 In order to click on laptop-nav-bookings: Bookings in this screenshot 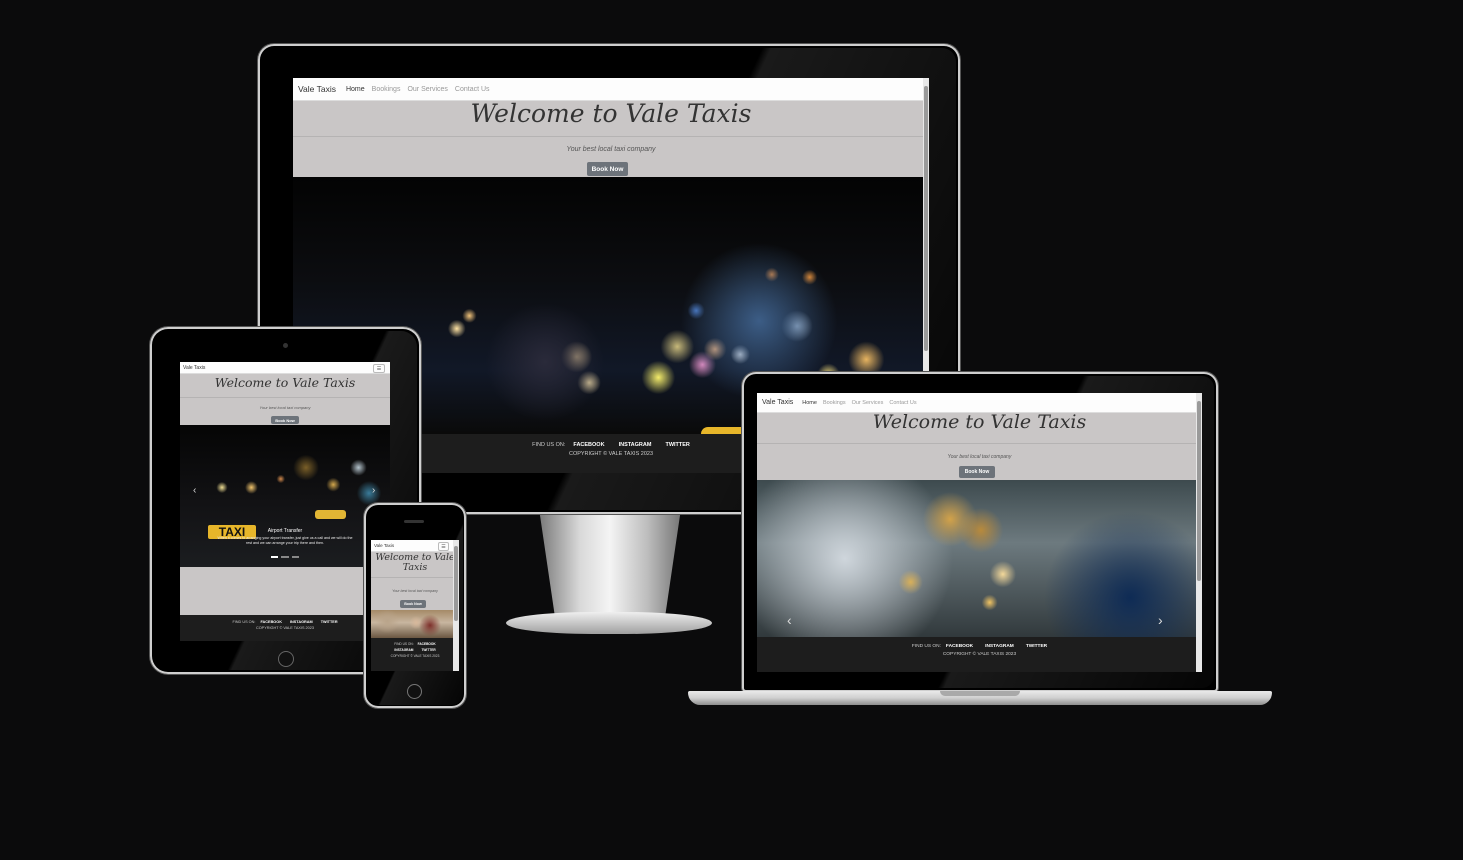, I will do `click(834, 403)`.